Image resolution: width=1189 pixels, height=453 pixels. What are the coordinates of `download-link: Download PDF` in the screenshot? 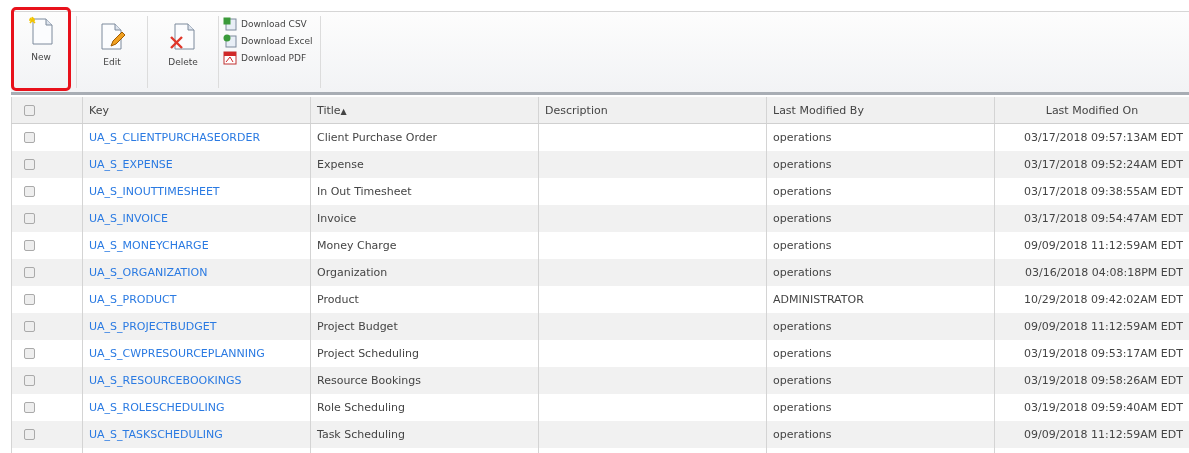 It's located at (268, 58).